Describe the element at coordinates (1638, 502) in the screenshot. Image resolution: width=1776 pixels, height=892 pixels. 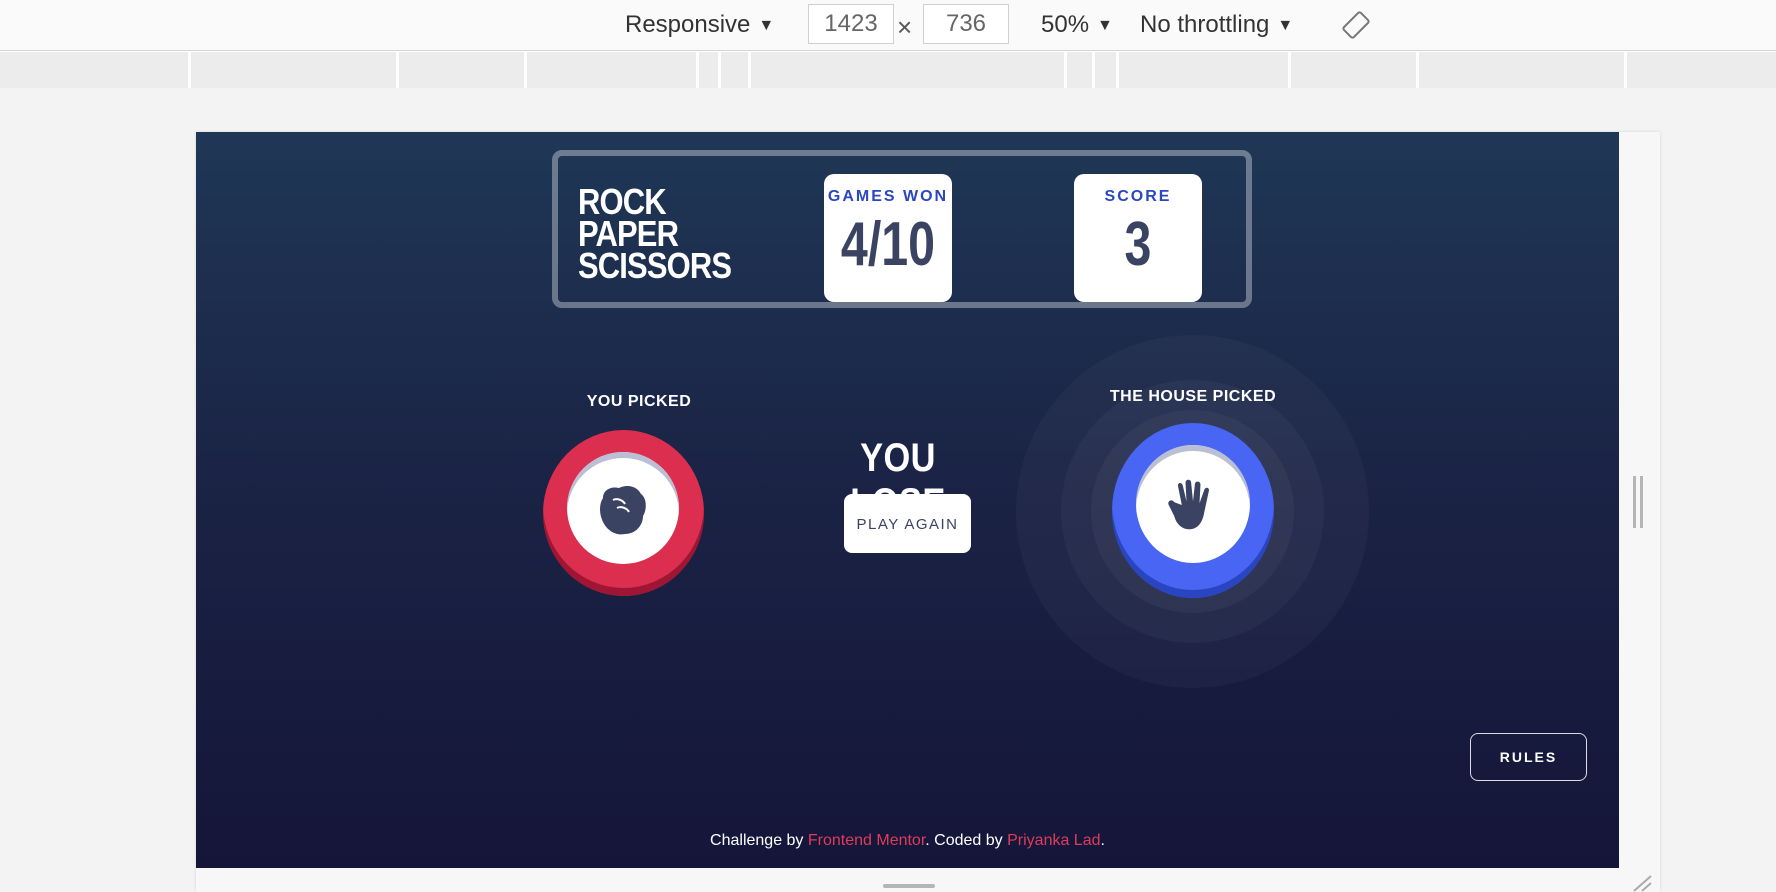
I see `resize-handle-right` at that location.